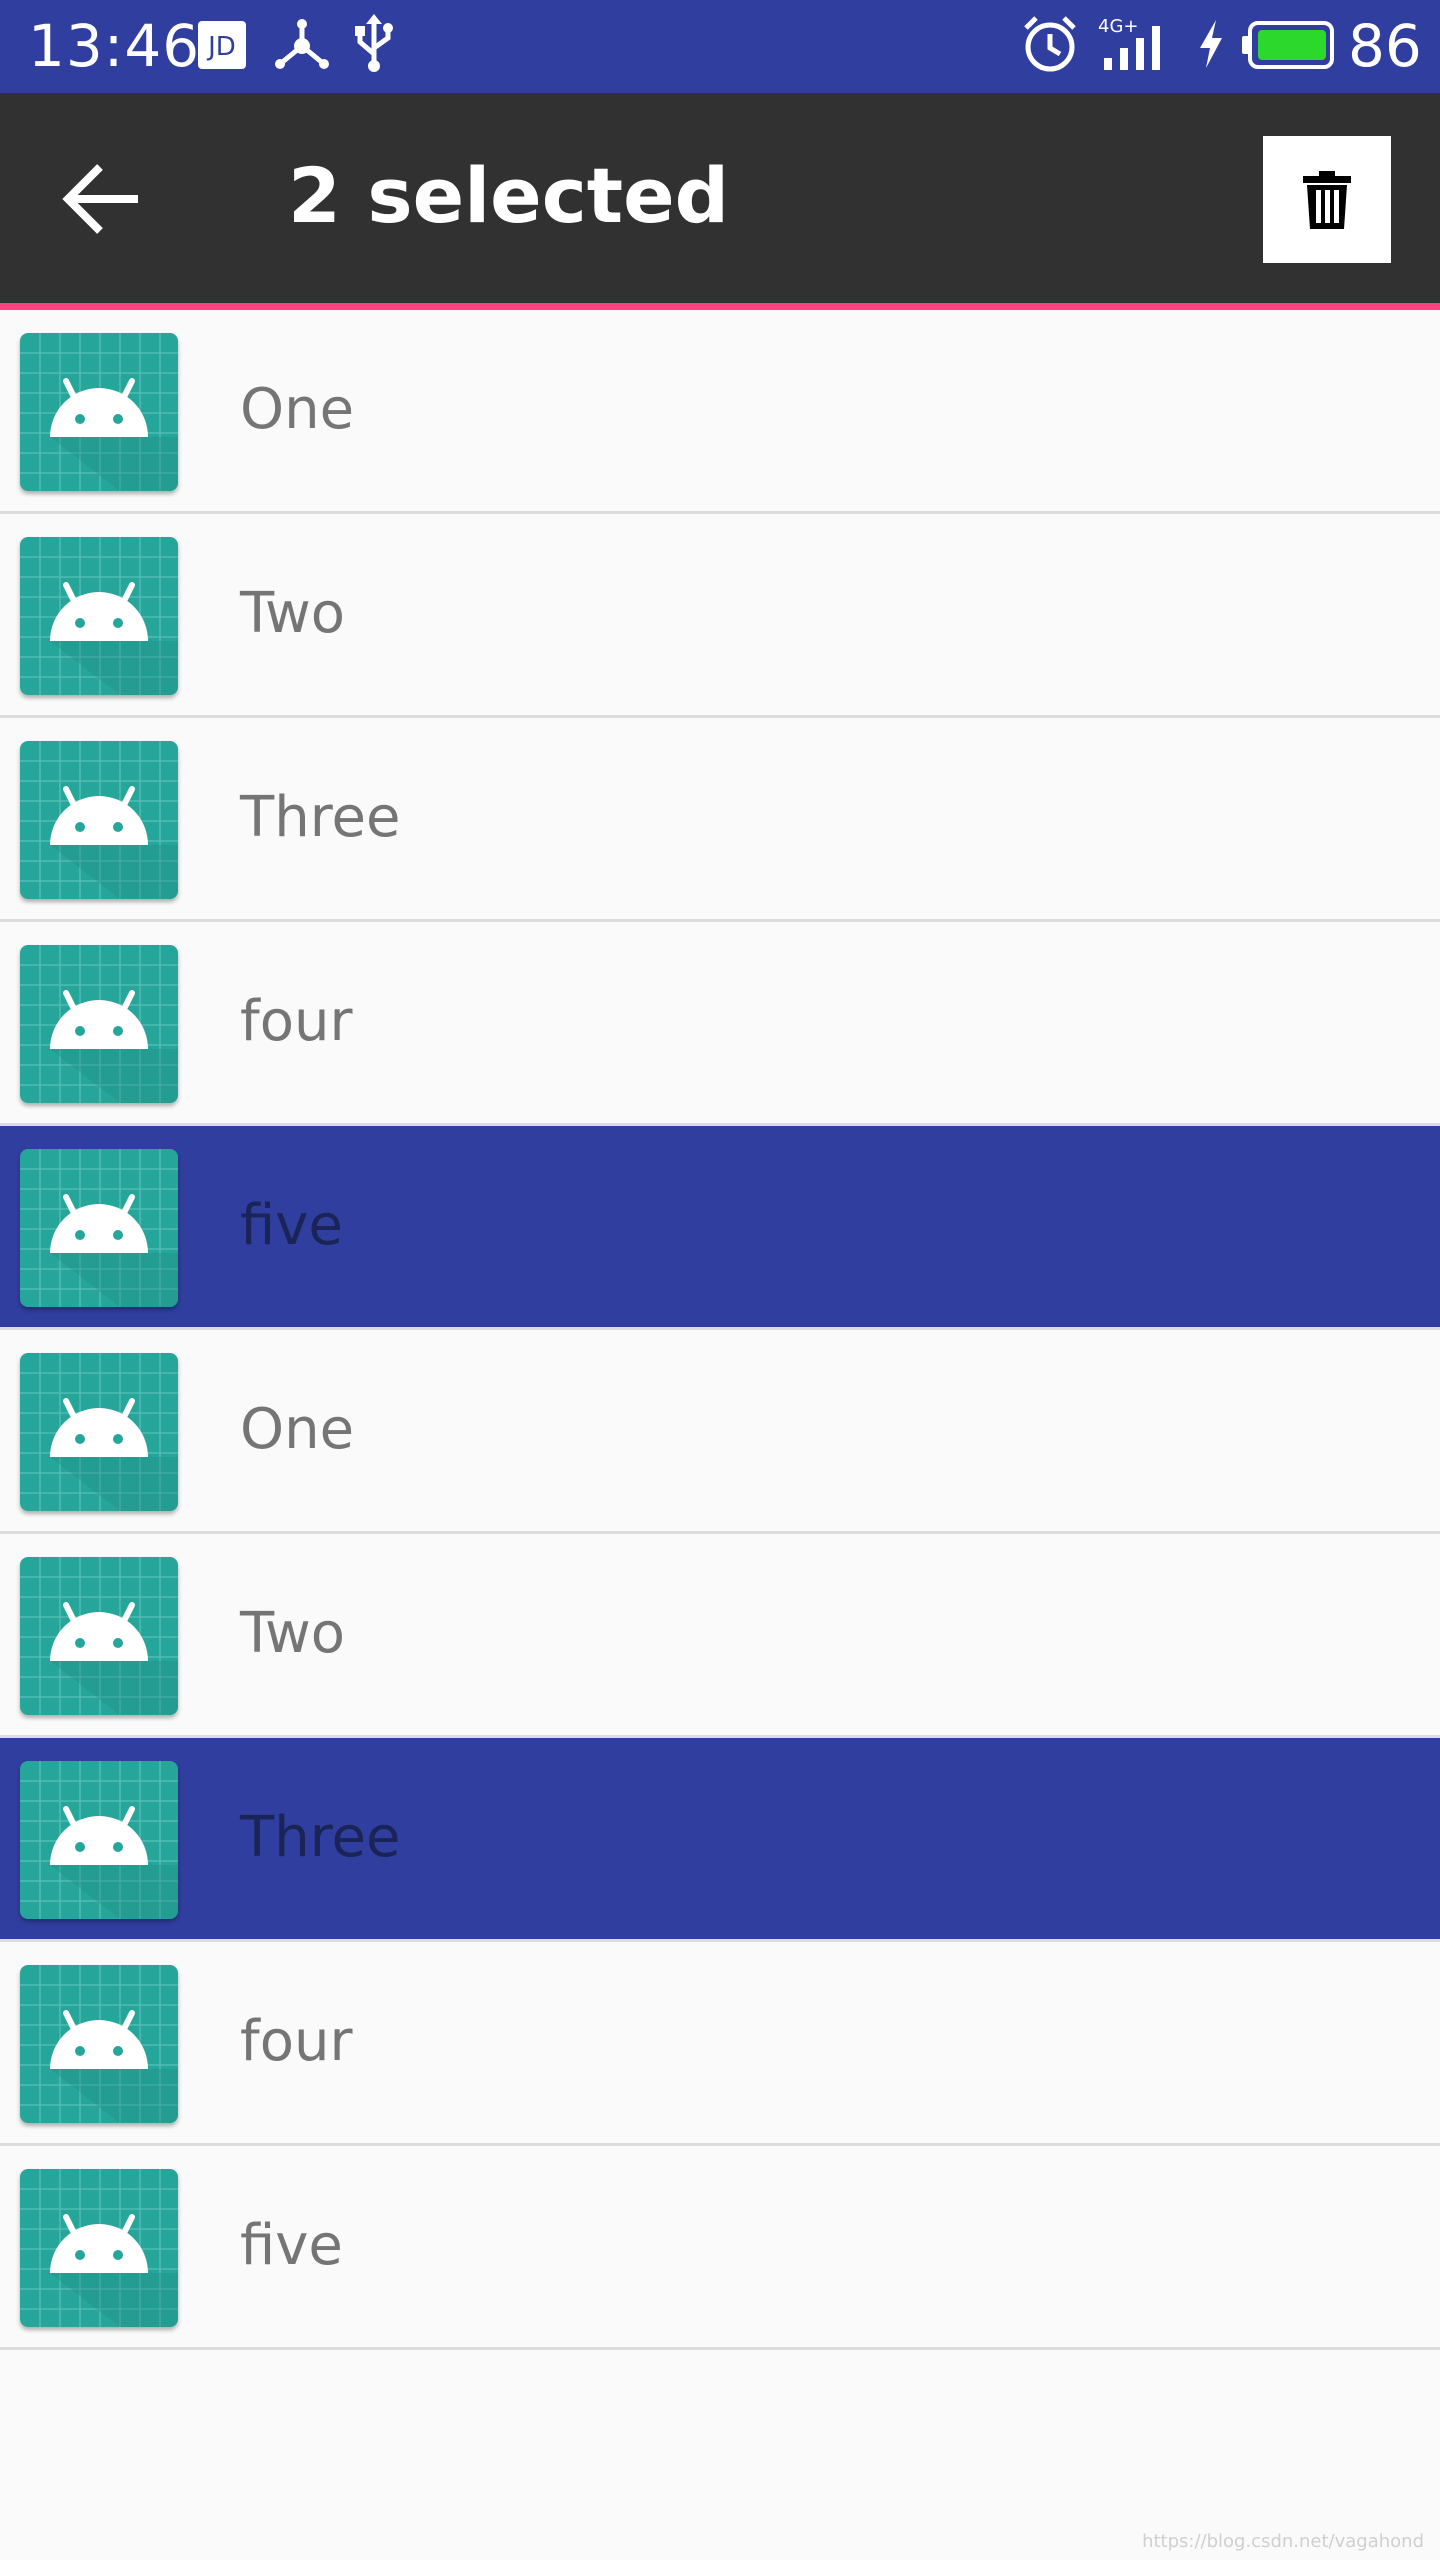 Image resolution: width=1440 pixels, height=2560 pixels. I want to click on back-button, so click(103, 199).